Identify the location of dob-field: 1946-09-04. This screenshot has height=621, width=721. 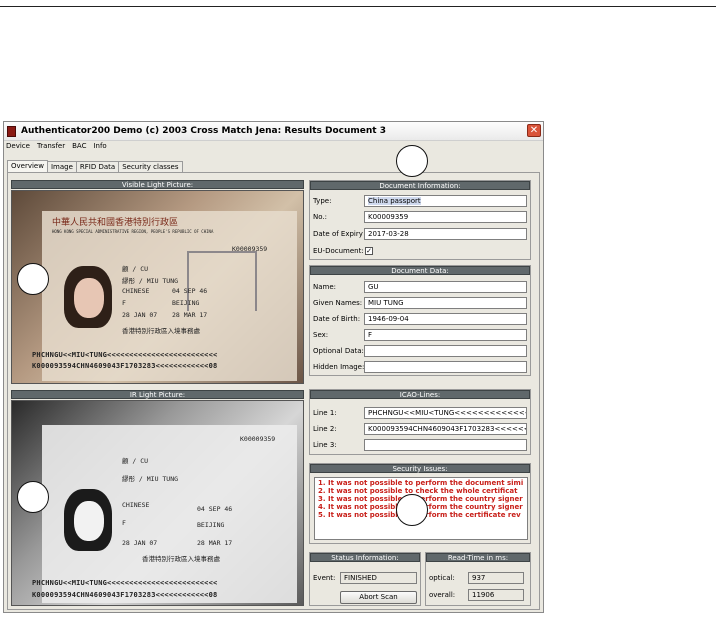
(445, 319).